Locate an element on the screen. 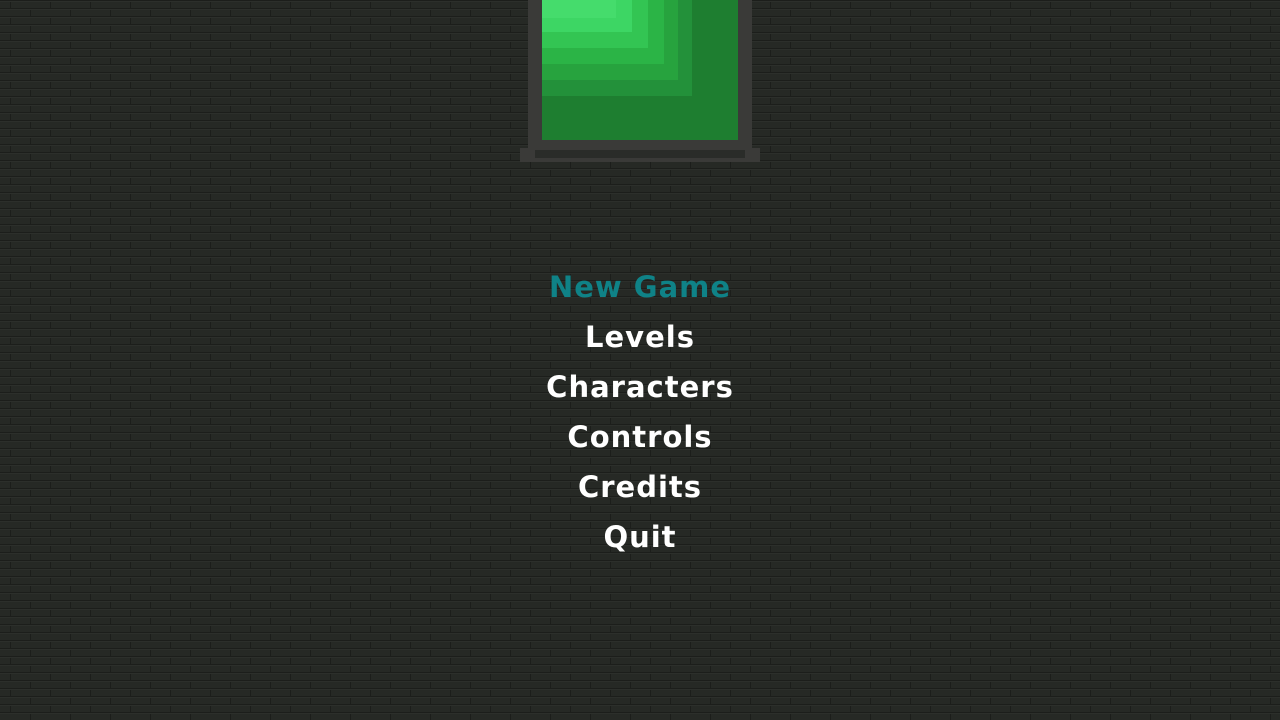  menu-item-label: Characters is located at coordinates (640, 387).